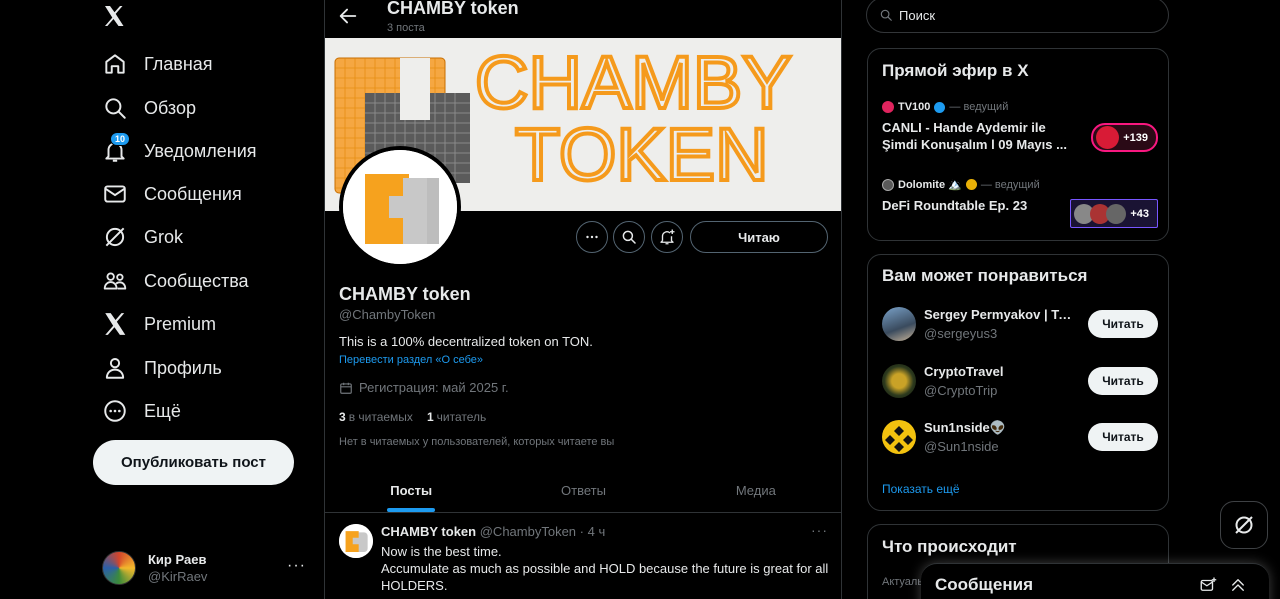  I want to click on back-arrow-icon, so click(348, 16).